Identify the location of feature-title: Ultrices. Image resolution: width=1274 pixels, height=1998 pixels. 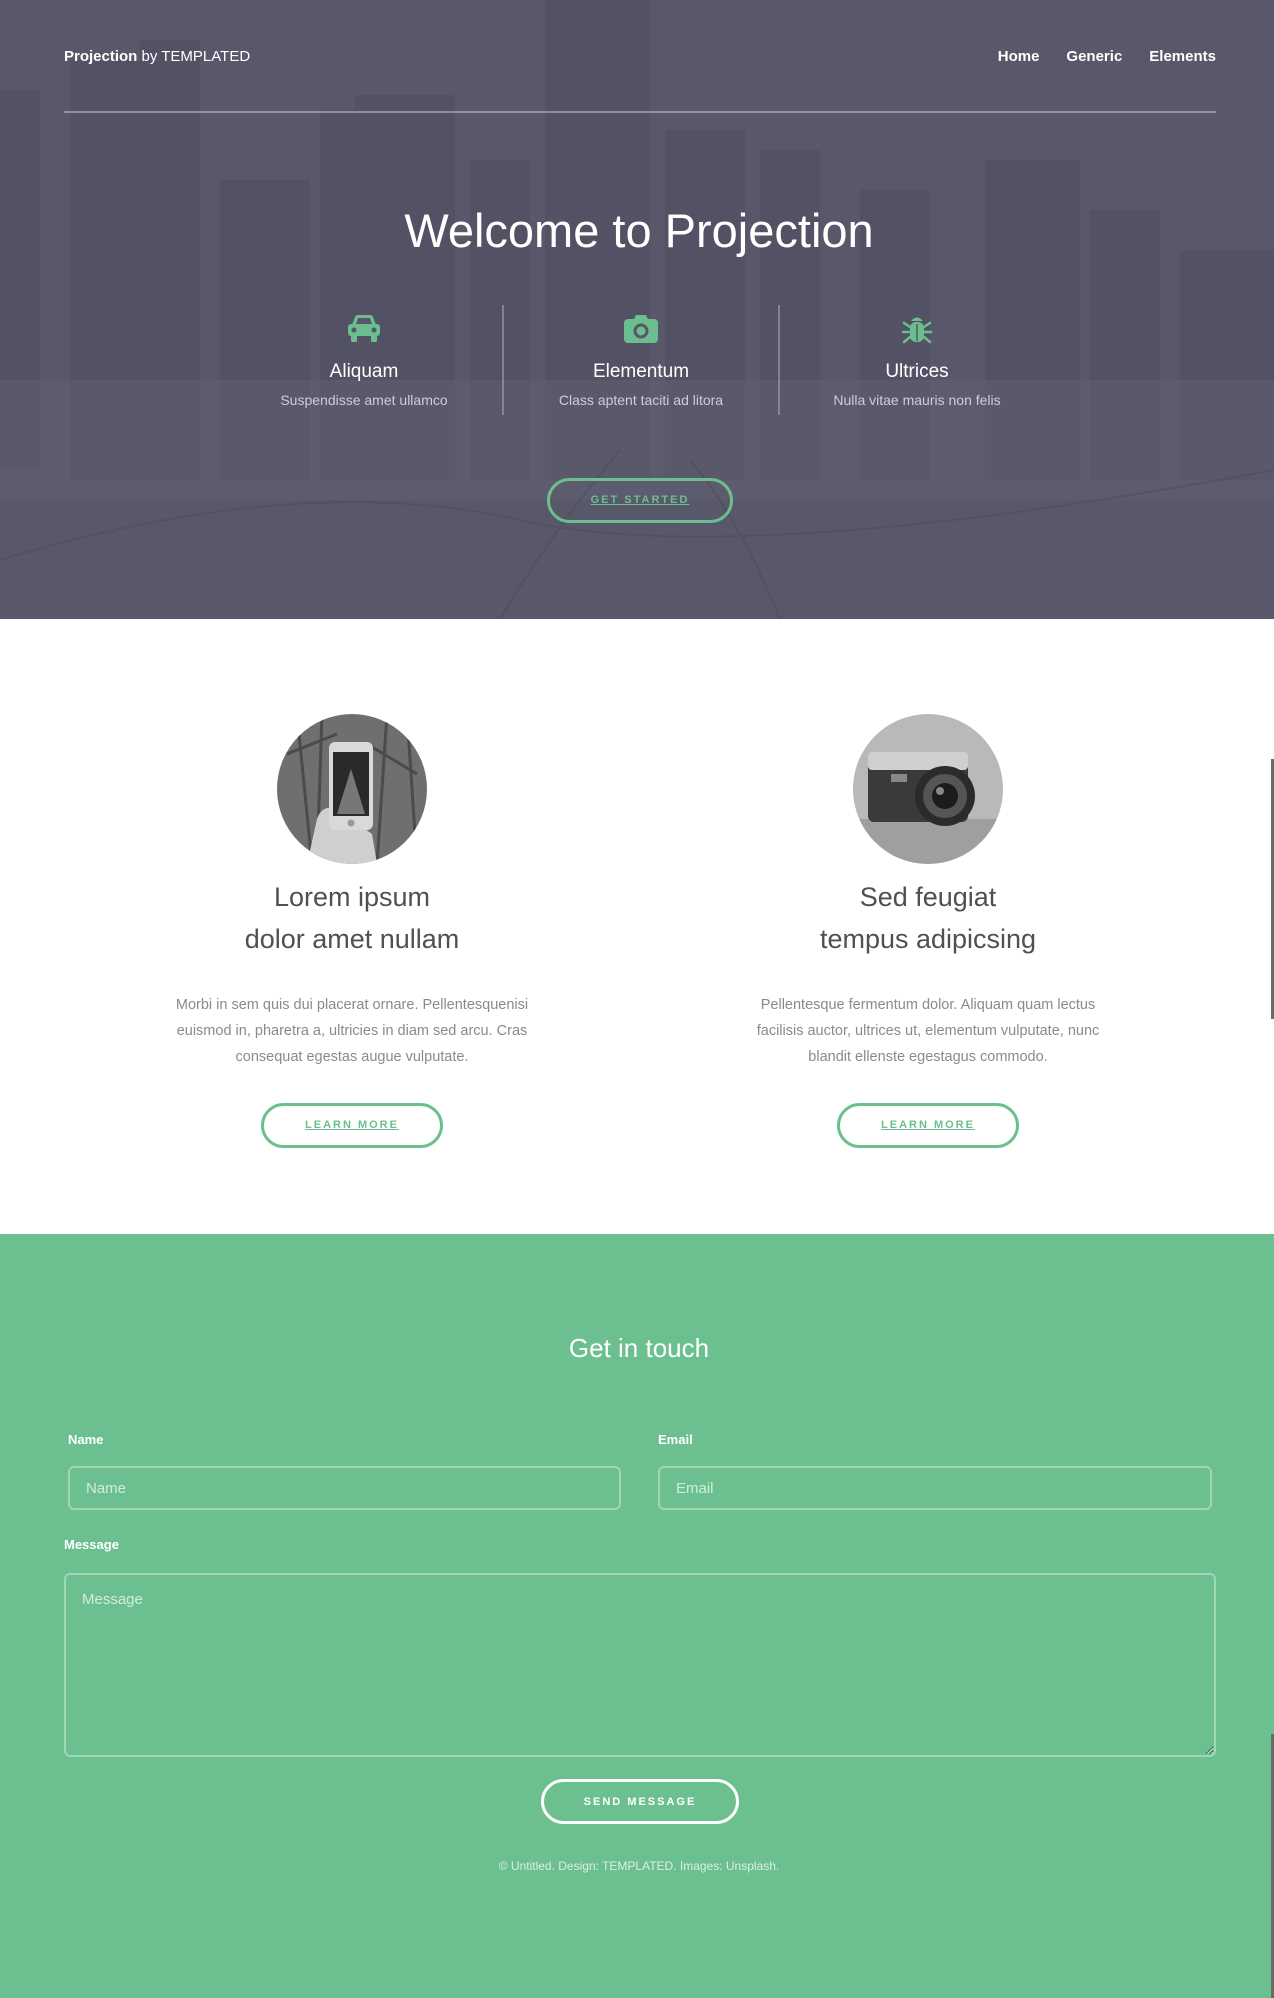
(917, 371).